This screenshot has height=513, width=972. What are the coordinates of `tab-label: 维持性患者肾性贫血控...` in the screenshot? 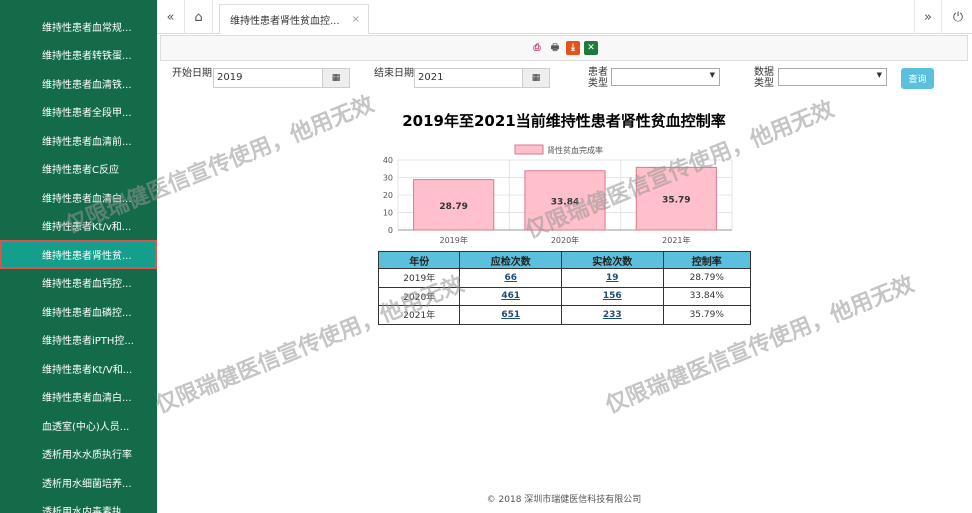 It's located at (285, 21).